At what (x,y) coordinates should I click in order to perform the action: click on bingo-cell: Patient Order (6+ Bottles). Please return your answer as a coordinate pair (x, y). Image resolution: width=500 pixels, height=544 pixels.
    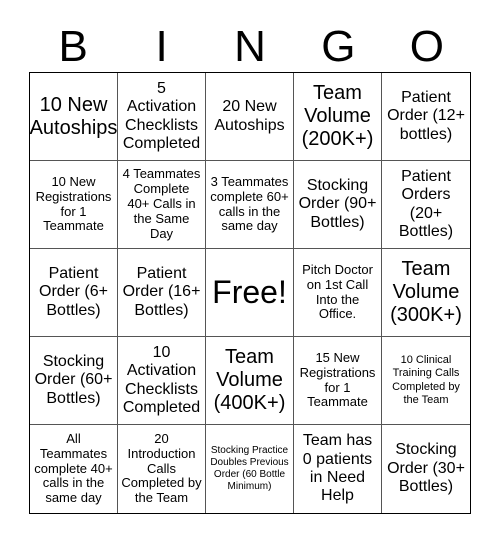
    Looking at the image, I should click on (74, 293).